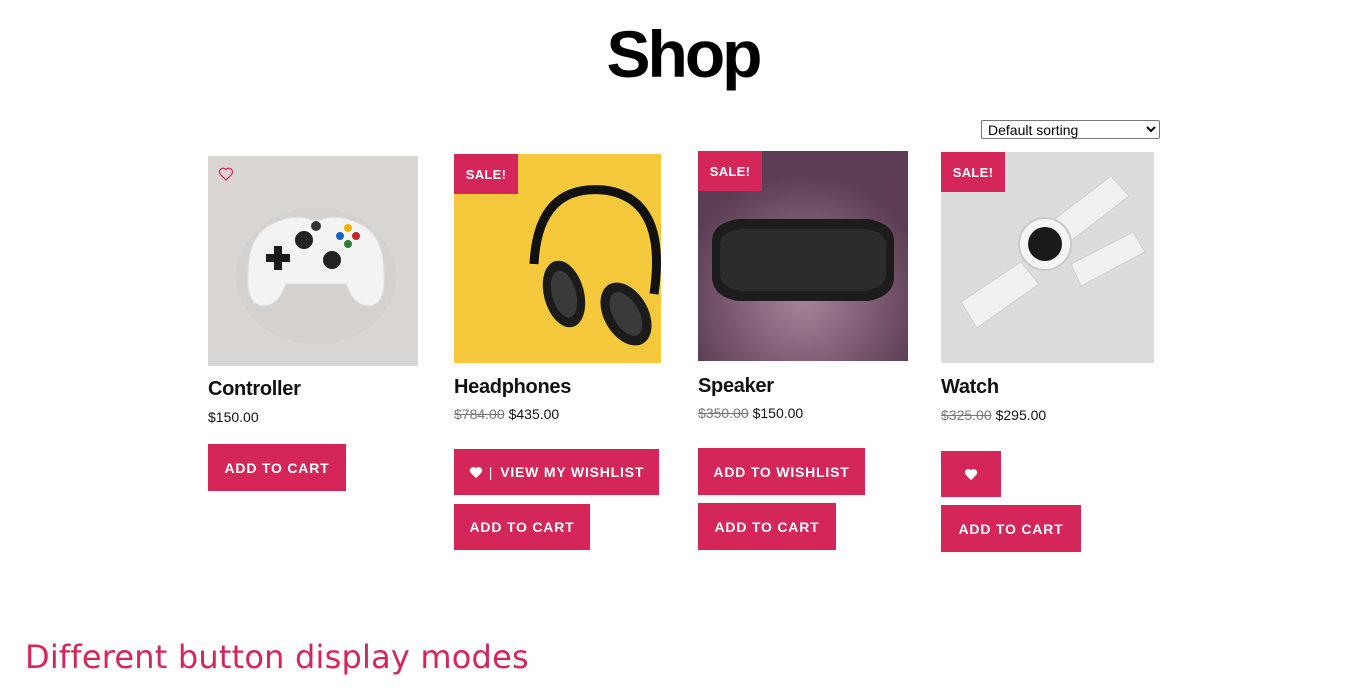 This screenshot has height=694, width=1366. I want to click on product-title: Controller, so click(254, 389).